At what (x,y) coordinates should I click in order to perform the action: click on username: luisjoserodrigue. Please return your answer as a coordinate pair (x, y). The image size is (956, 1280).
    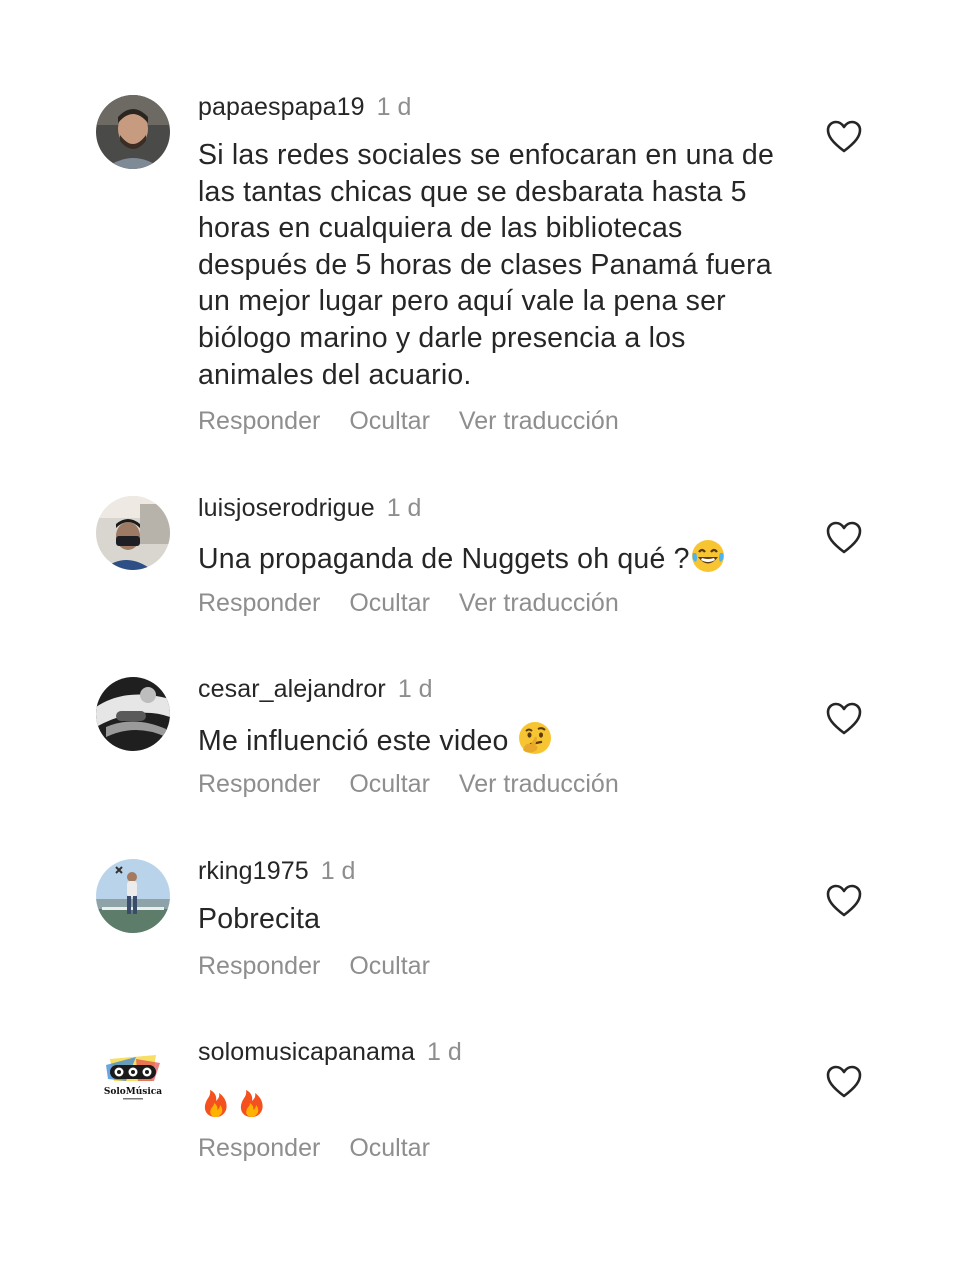
    Looking at the image, I should click on (286, 508).